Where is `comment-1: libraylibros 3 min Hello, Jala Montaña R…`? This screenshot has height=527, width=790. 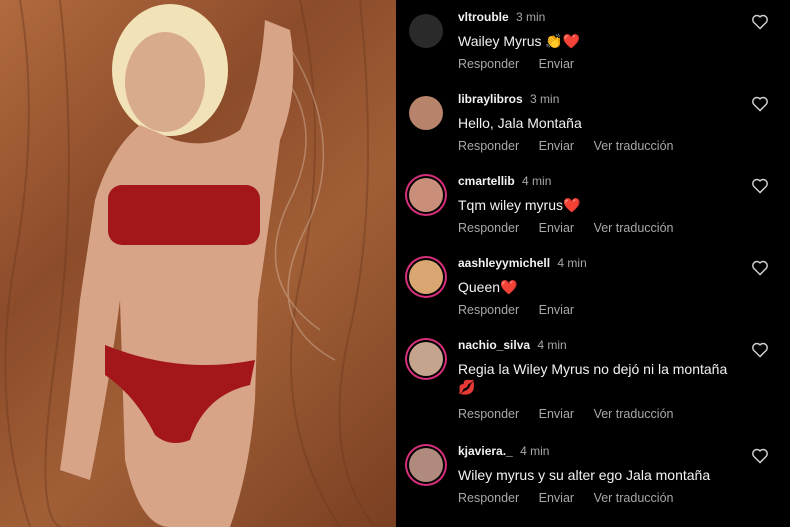
comment-1: libraylibros 3 min Hello, Jala Montaña R… is located at coordinates (593, 133).